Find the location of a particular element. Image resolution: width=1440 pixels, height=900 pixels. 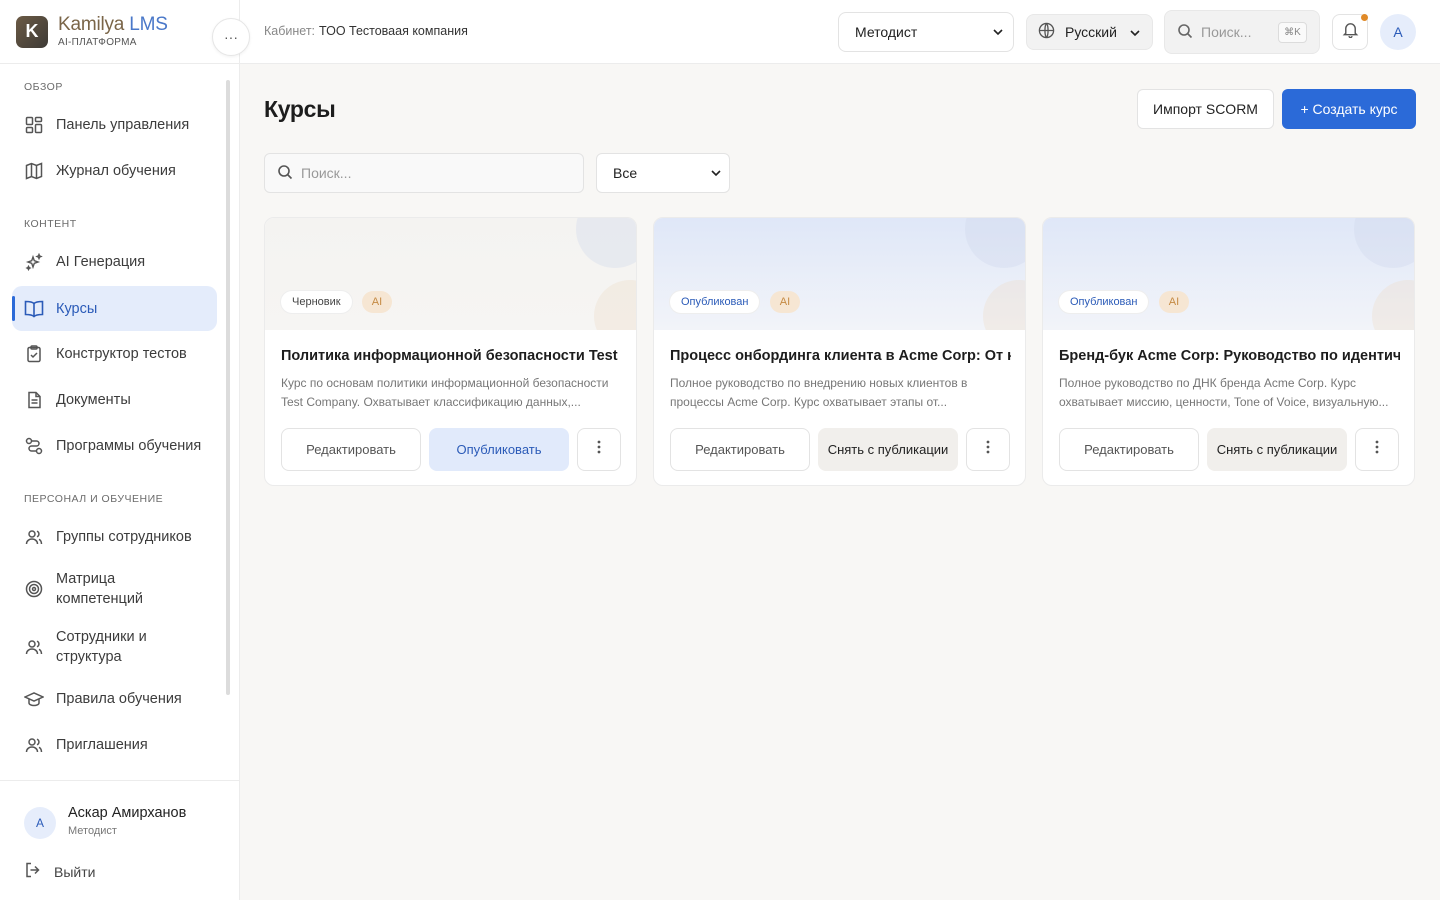

sidebar-item-label: Матрица компетенций is located at coordinates (100, 589).